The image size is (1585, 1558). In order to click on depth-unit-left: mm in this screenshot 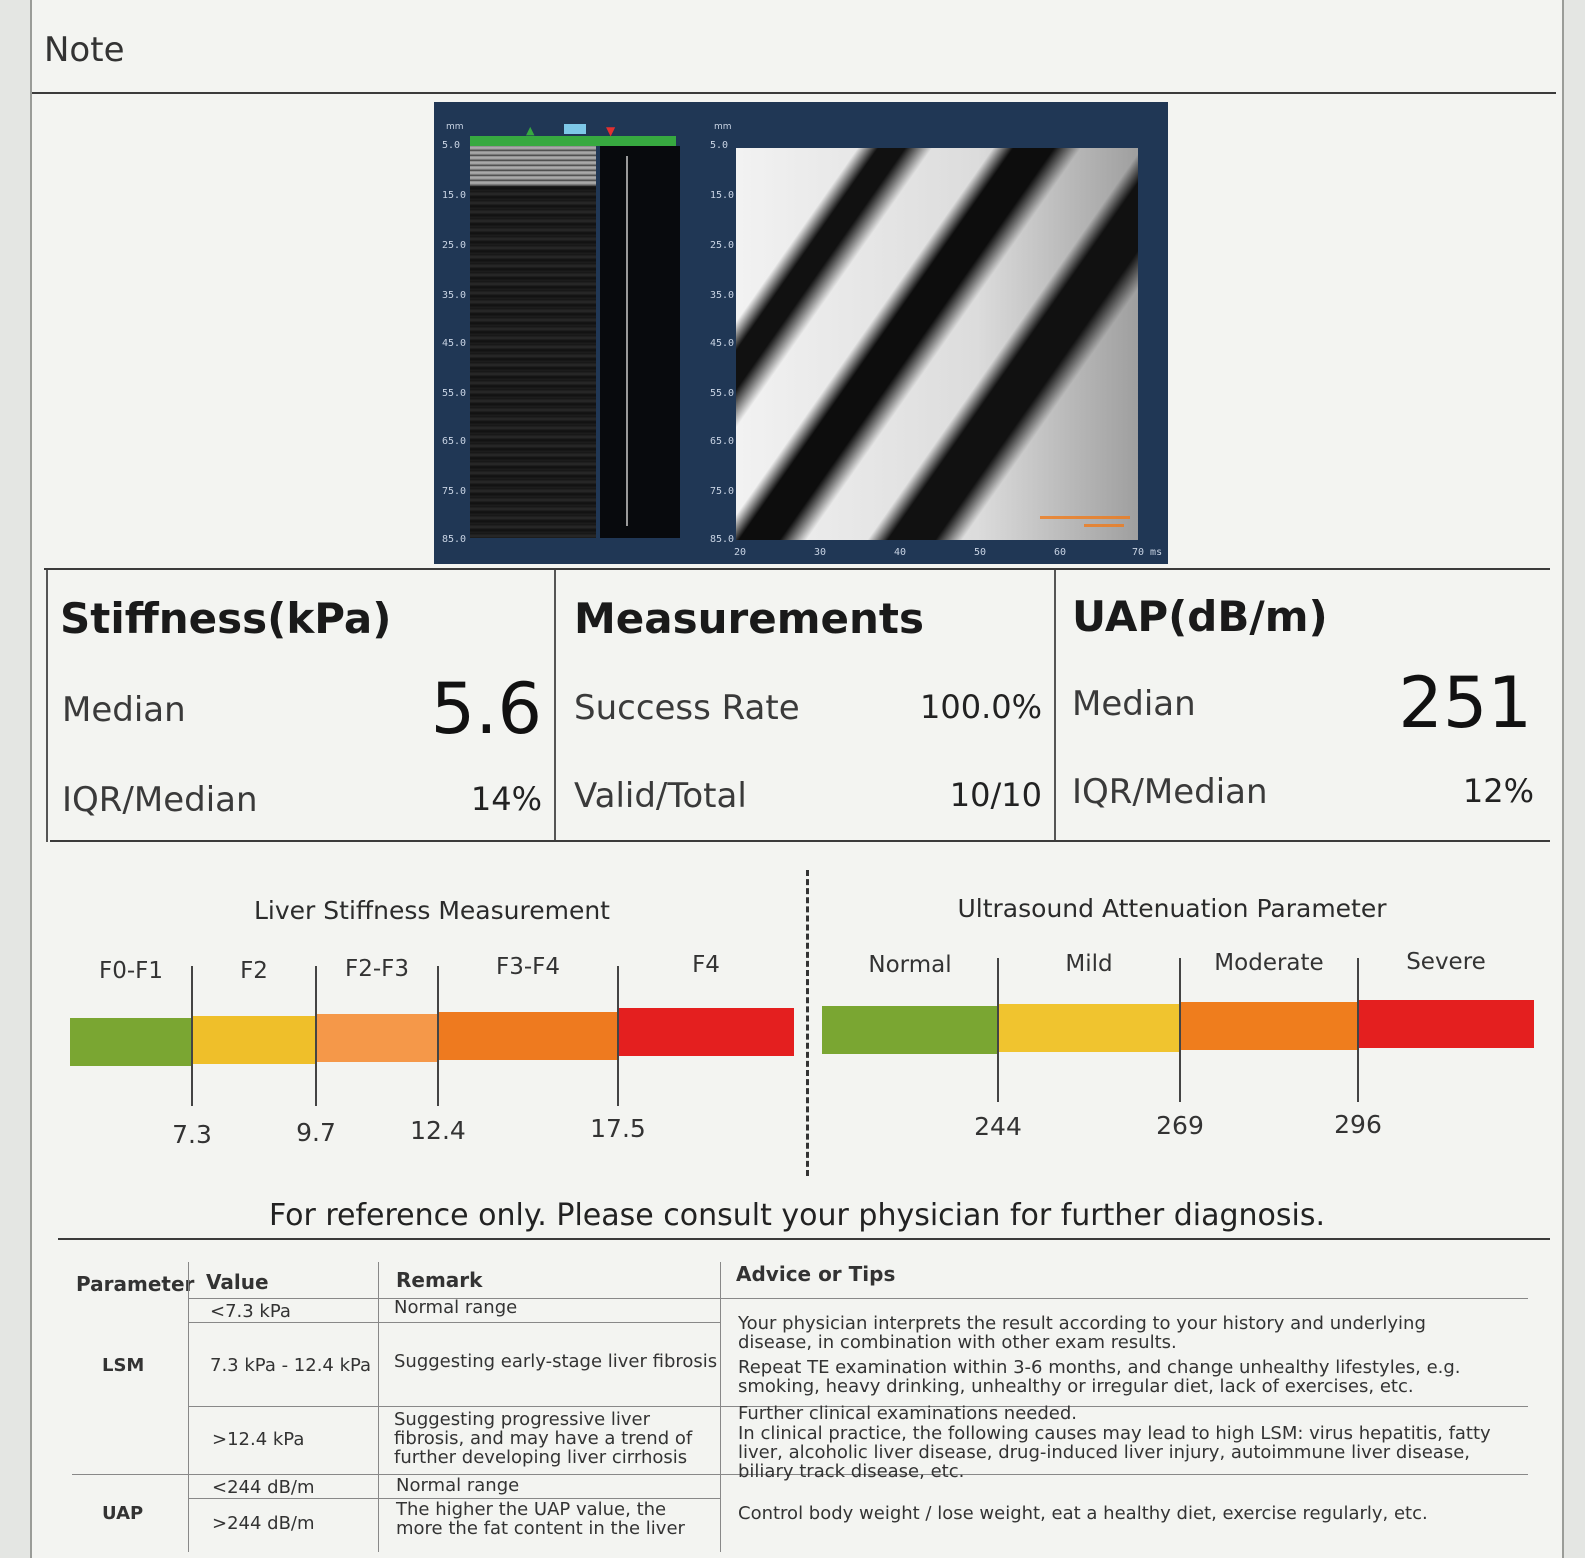, I will do `click(455, 127)`.